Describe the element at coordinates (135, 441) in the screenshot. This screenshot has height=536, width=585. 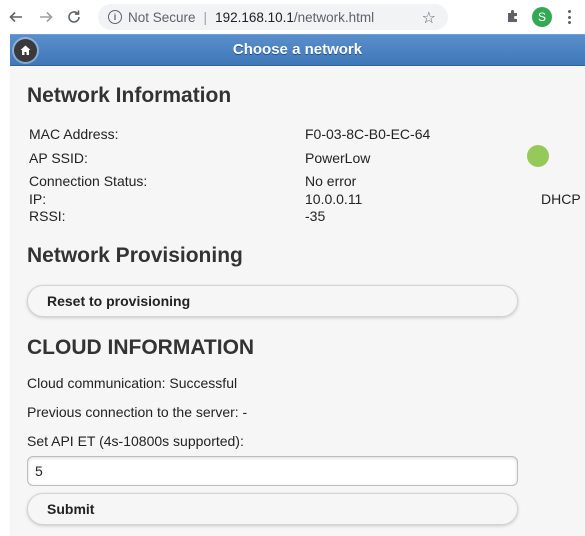
I see `api-et-label: Set API ET (4s-10800s supported):` at that location.